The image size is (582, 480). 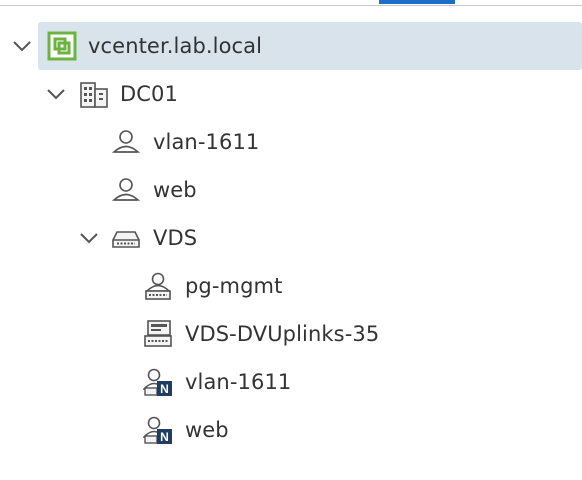 What do you see at coordinates (417, 2) in the screenshot?
I see `active-tab-indicator` at bounding box center [417, 2].